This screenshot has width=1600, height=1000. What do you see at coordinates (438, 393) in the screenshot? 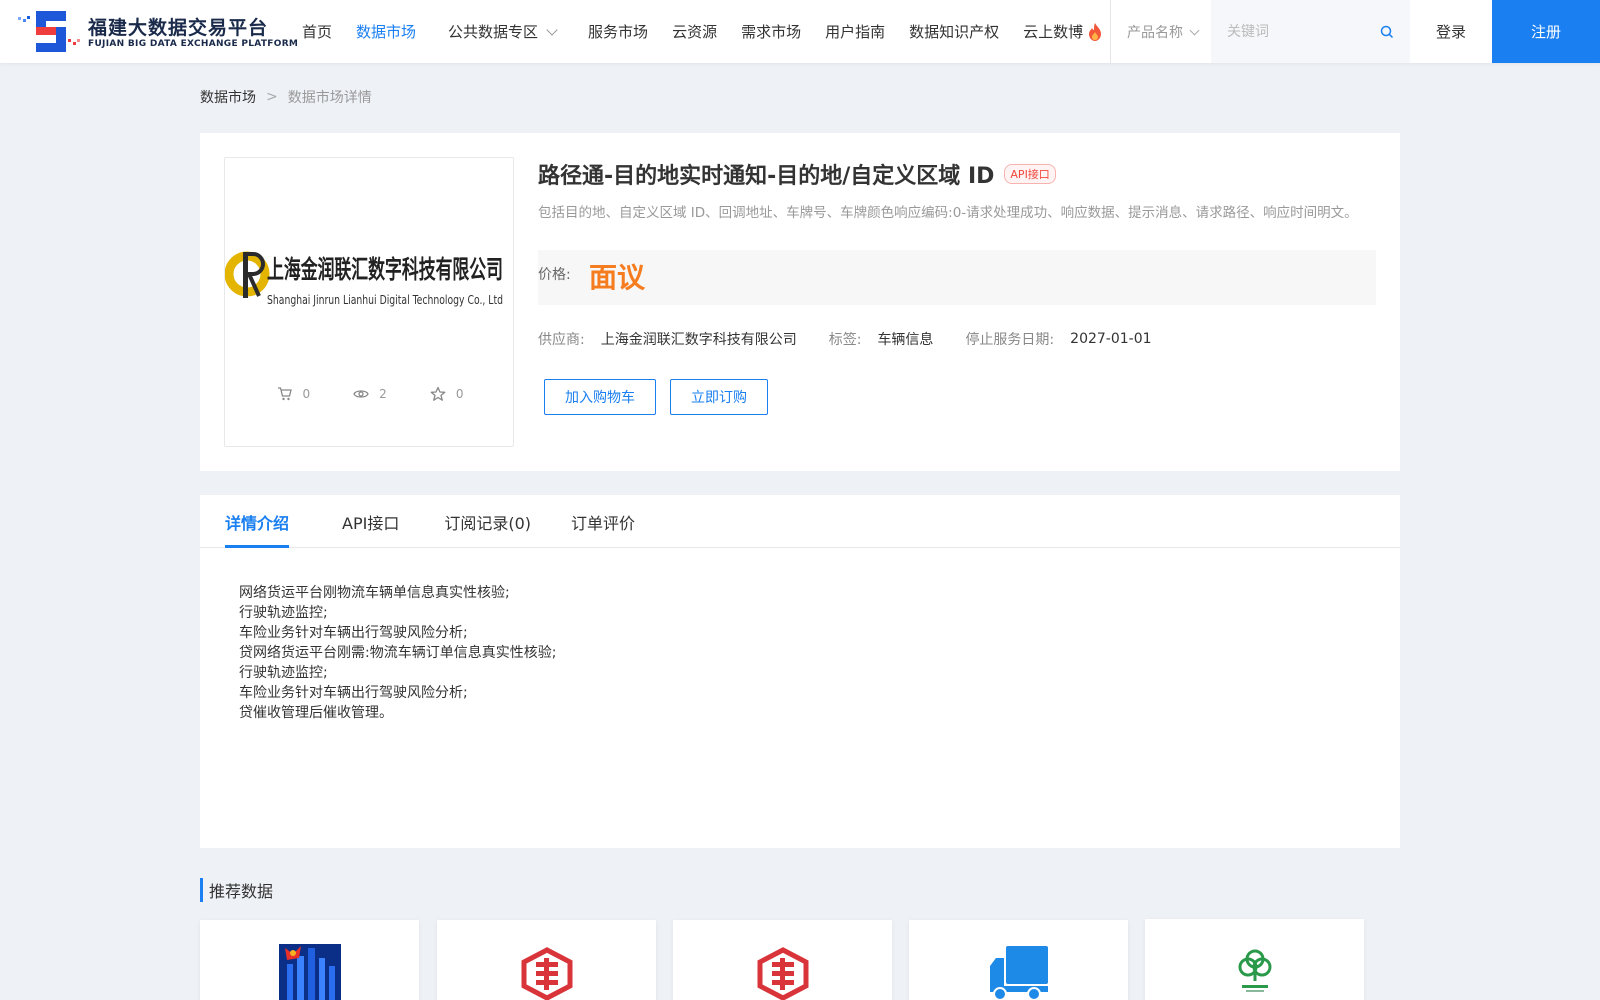
I see `star-icon` at bounding box center [438, 393].